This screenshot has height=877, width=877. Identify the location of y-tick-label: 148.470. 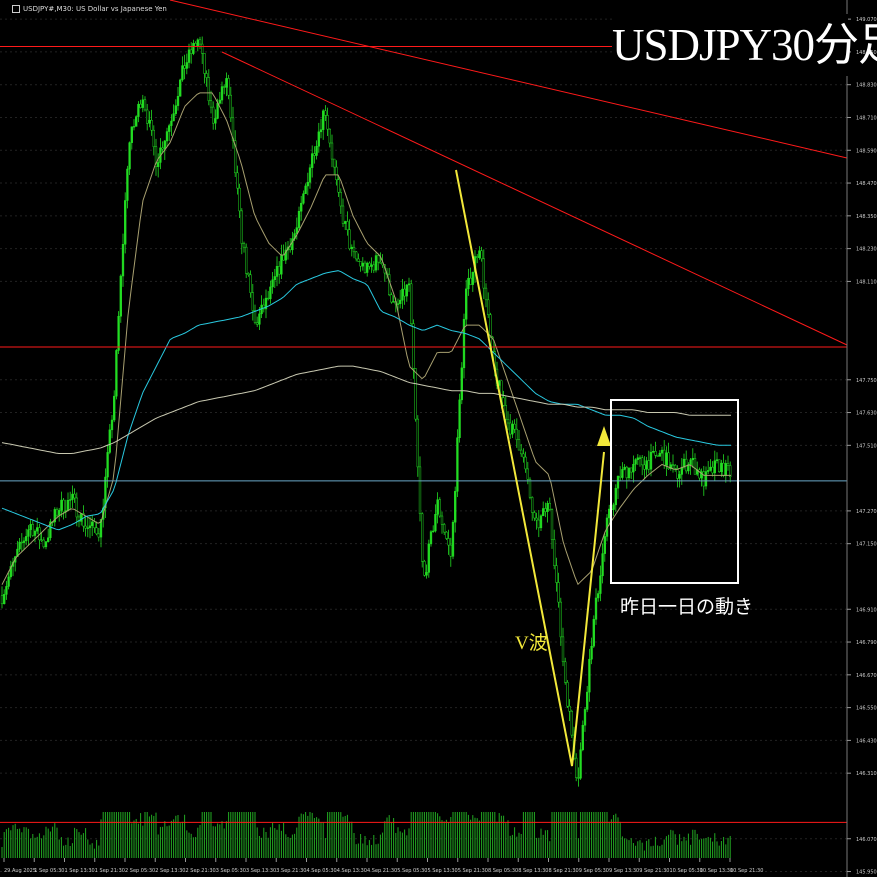
(866, 184).